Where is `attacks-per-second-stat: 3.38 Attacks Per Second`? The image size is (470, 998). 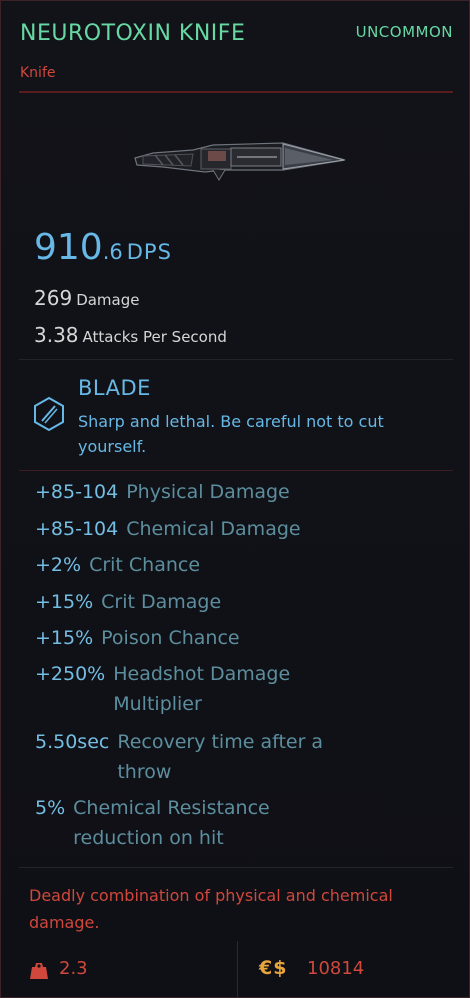
attacks-per-second-stat: 3.38 Attacks Per Second is located at coordinates (130, 335).